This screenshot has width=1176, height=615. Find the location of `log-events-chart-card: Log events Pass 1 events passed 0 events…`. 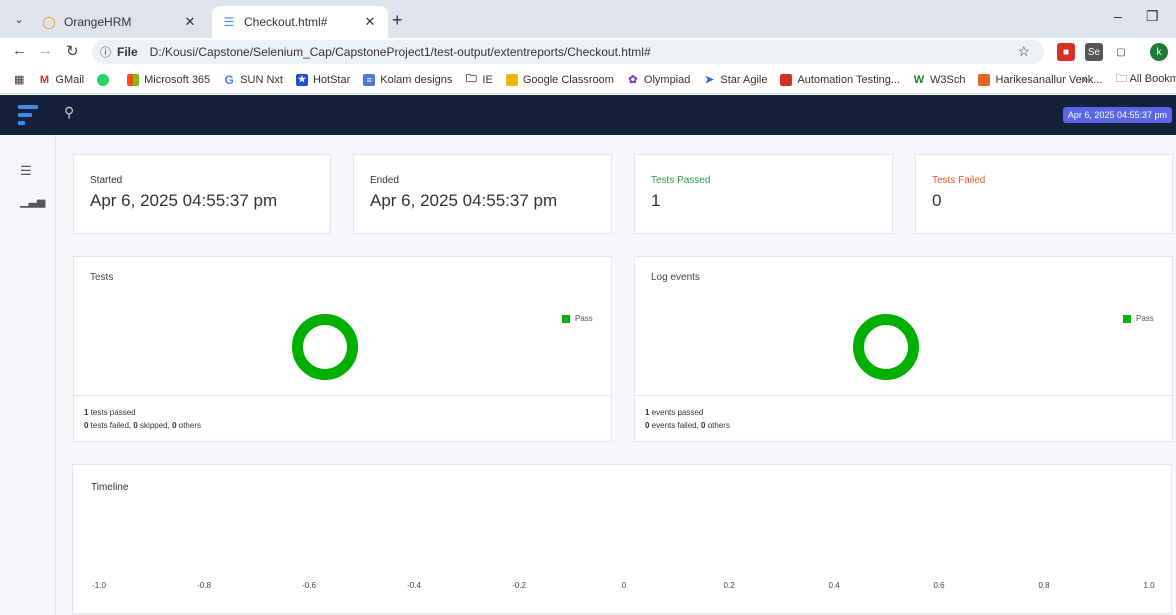

log-events-chart-card: Log events Pass 1 events passed 0 events… is located at coordinates (903, 349).